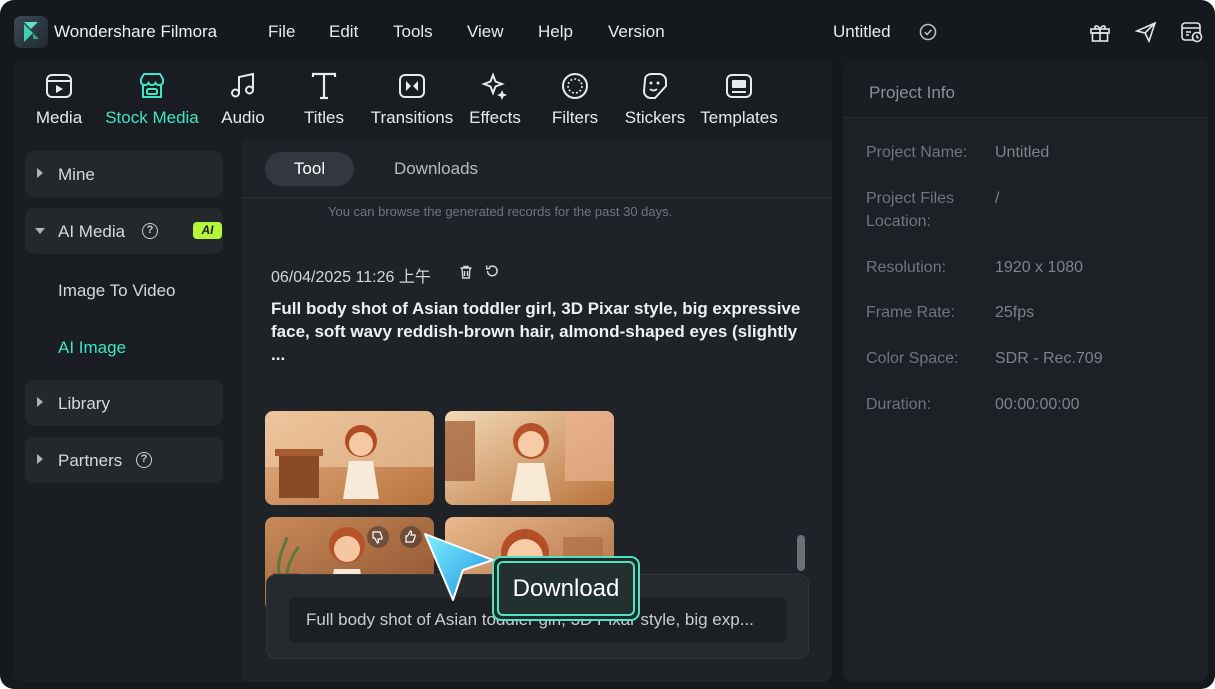 The width and height of the screenshot is (1215, 689). What do you see at coordinates (739, 86) in the screenshot?
I see `template-icon` at bounding box center [739, 86].